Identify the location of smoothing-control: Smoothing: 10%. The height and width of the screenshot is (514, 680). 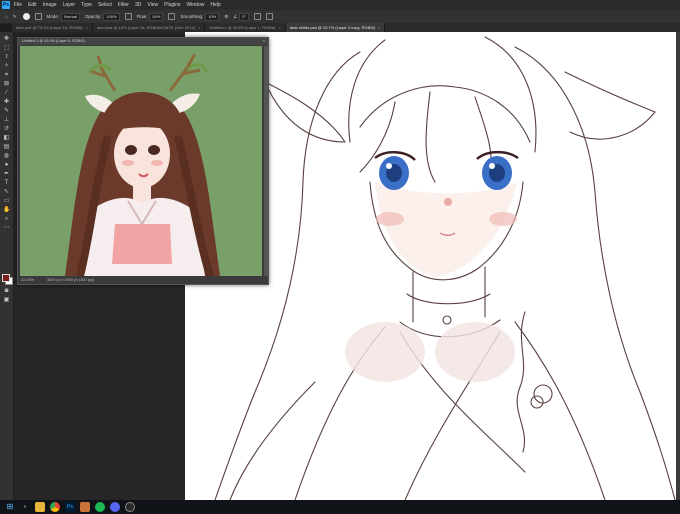
(200, 16).